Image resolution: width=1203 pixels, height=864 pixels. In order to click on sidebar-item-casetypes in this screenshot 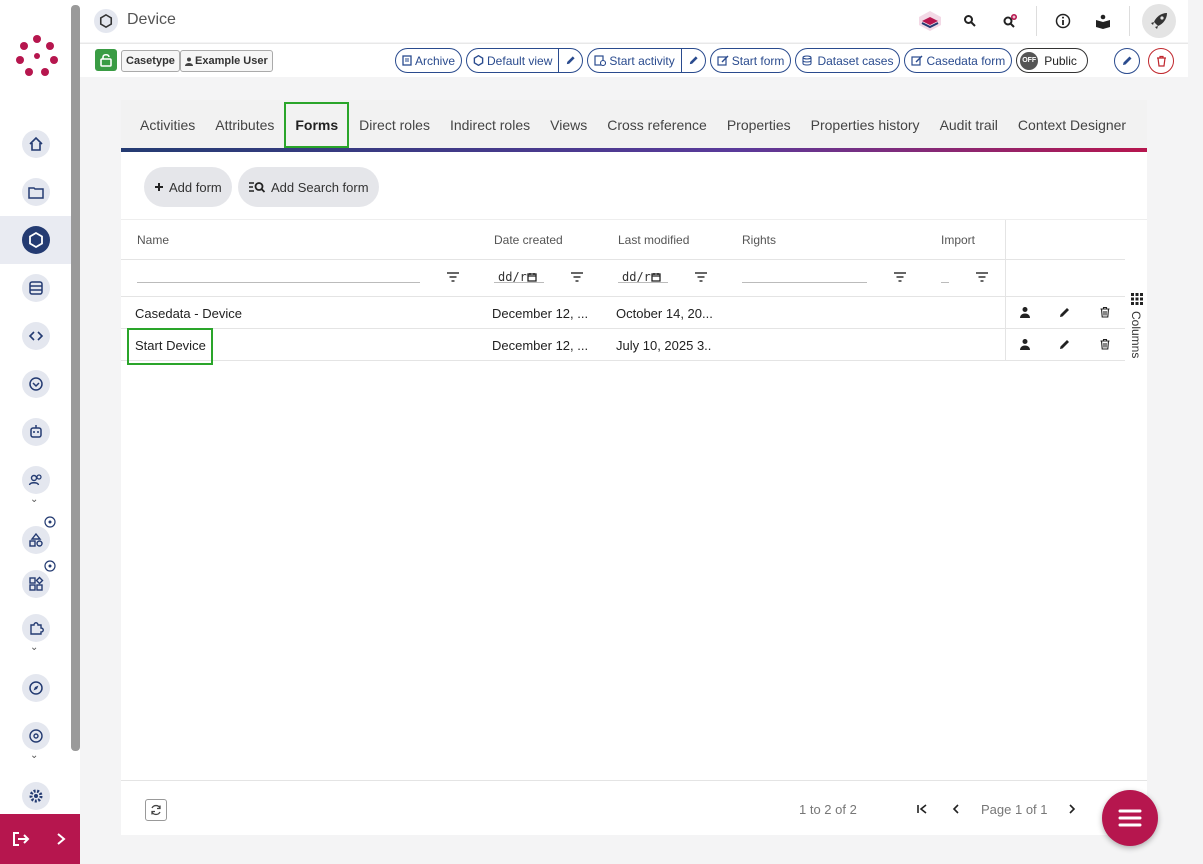, I will do `click(35, 240)`.